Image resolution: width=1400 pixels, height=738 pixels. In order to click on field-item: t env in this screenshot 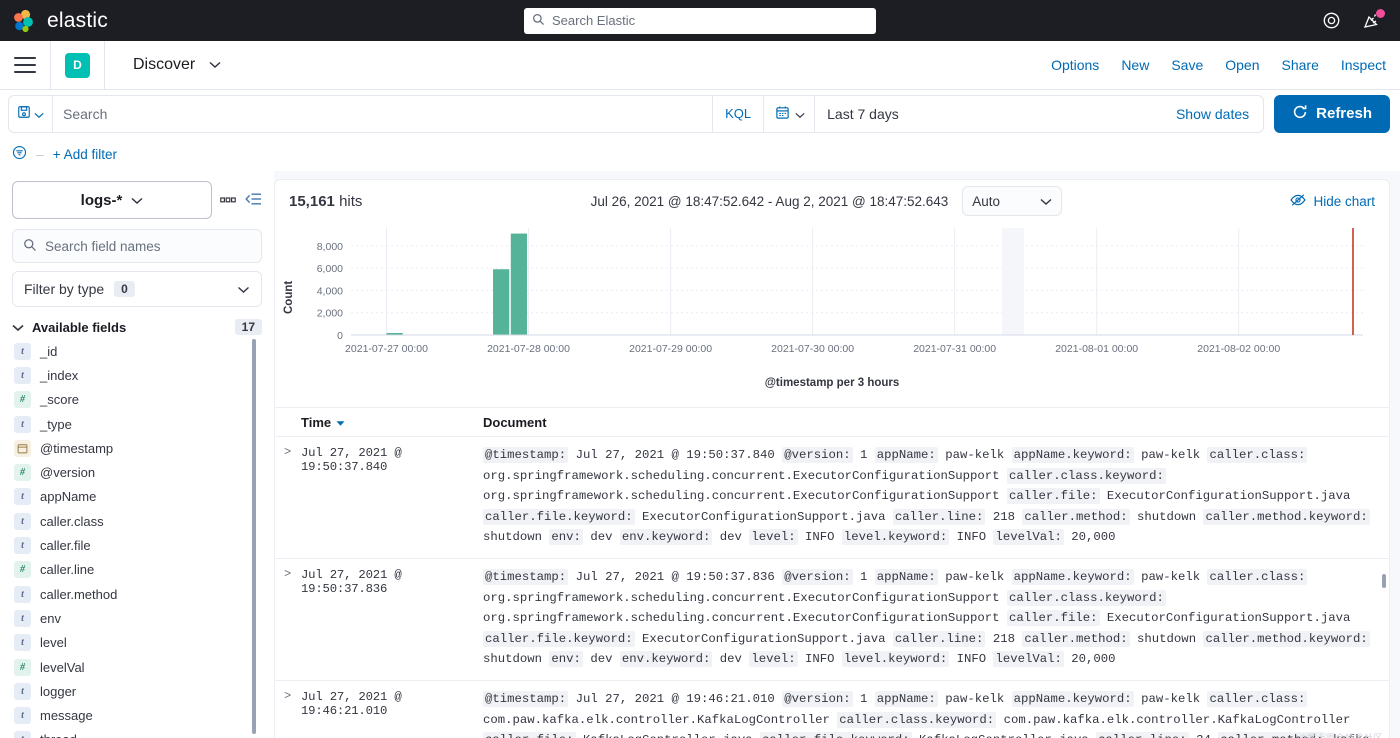, I will do `click(137, 618)`.